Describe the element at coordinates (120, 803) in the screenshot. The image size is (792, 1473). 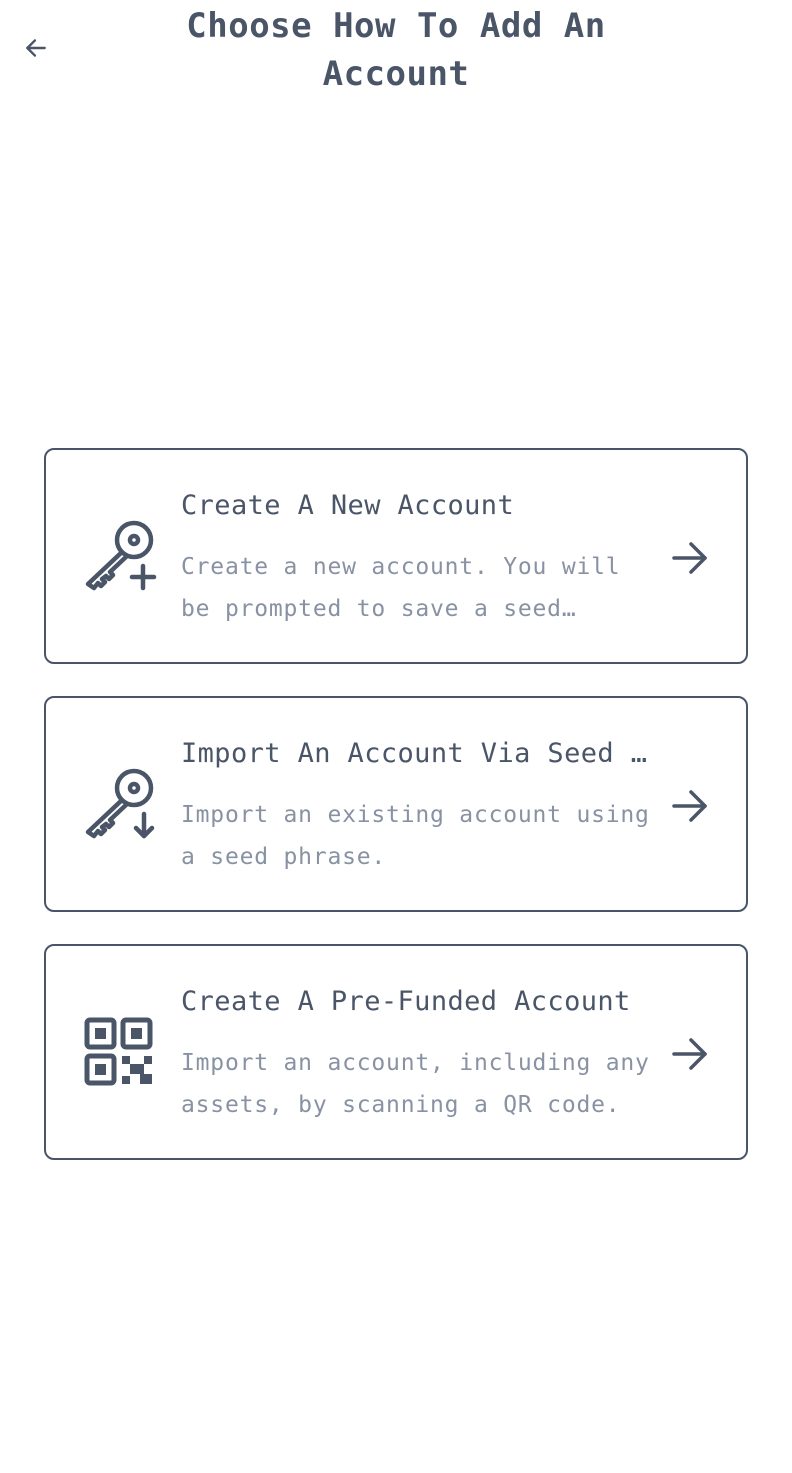
I see `key-download-icon` at that location.